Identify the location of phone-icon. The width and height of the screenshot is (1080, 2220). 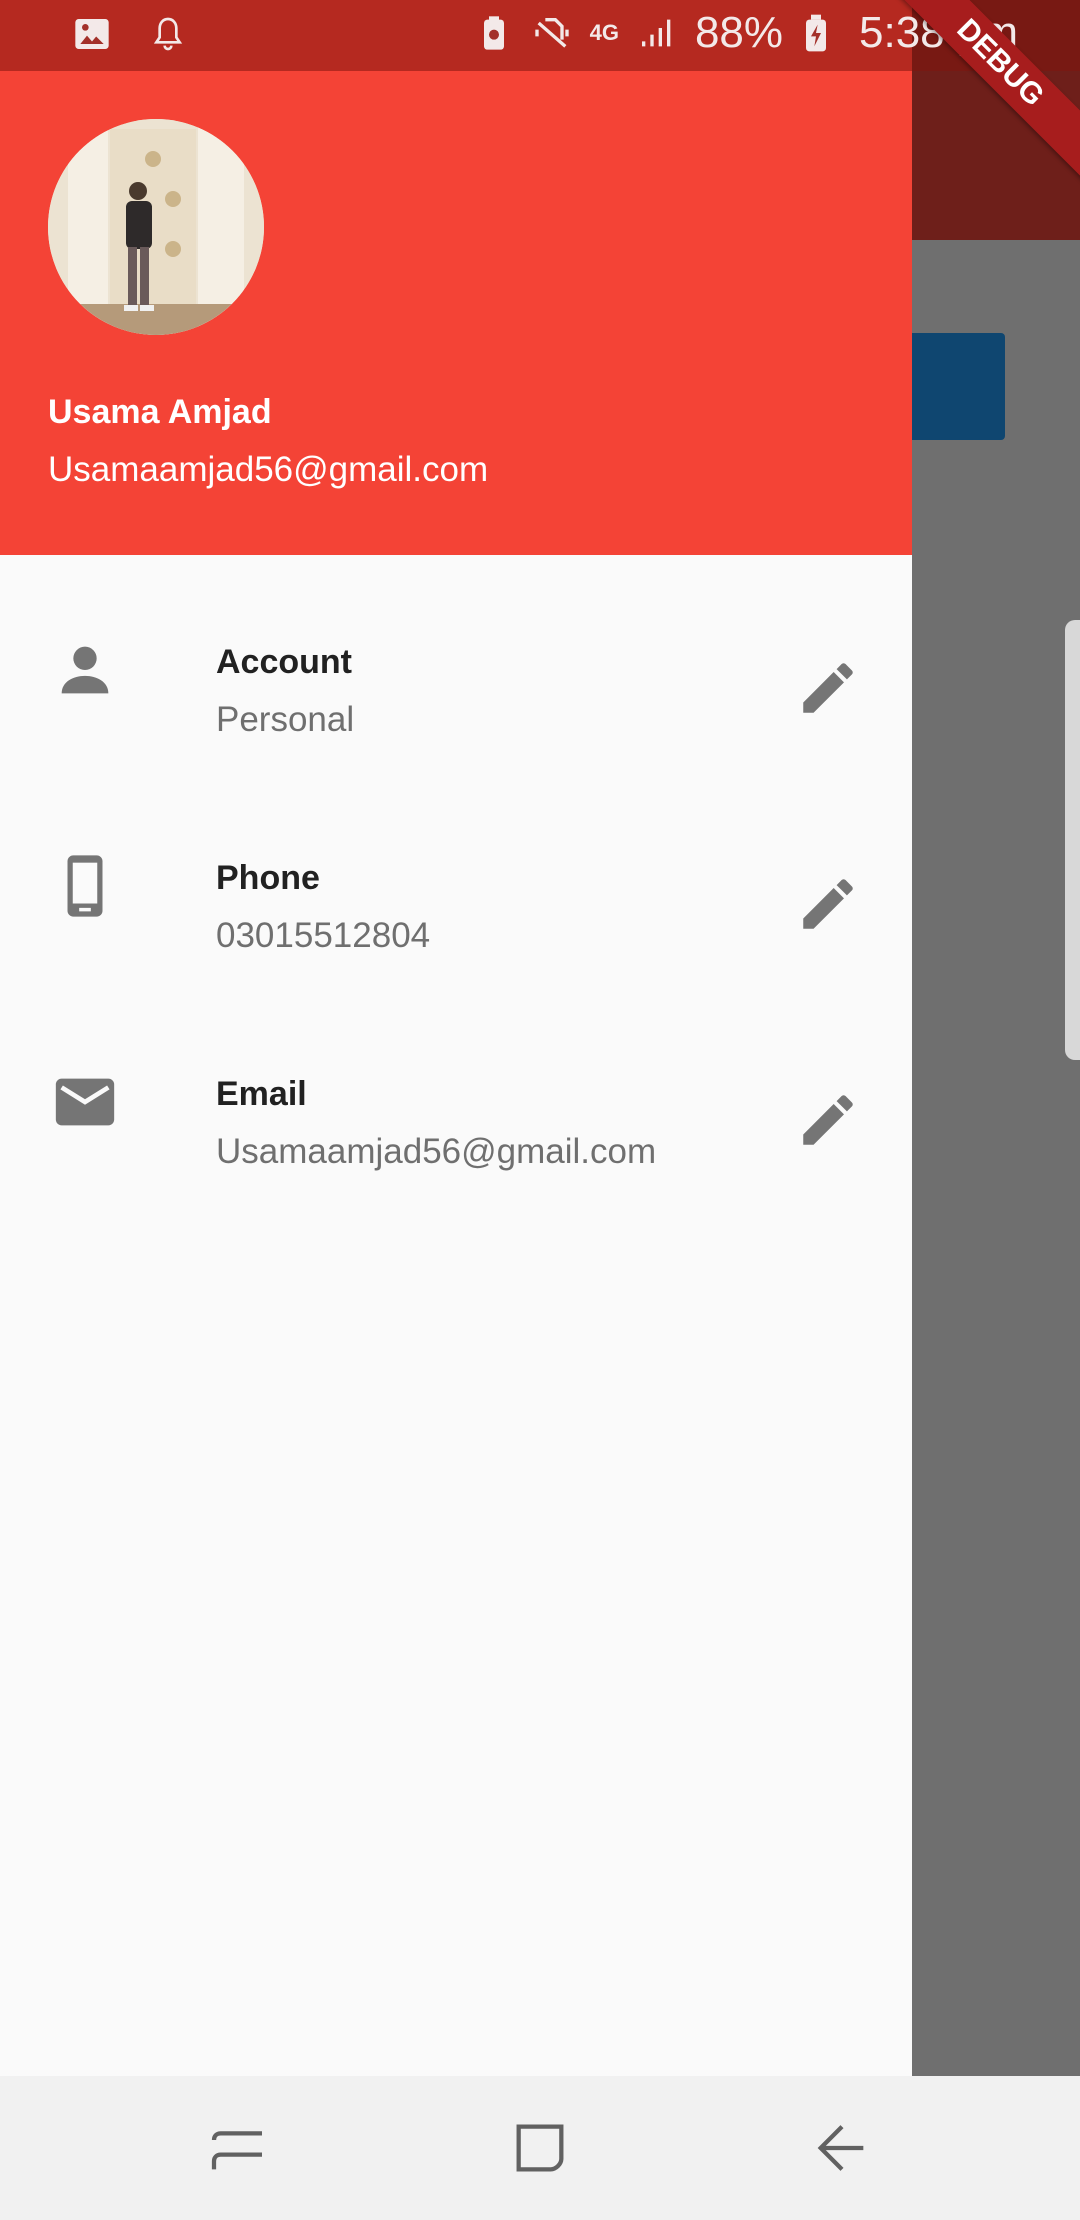
(85, 886).